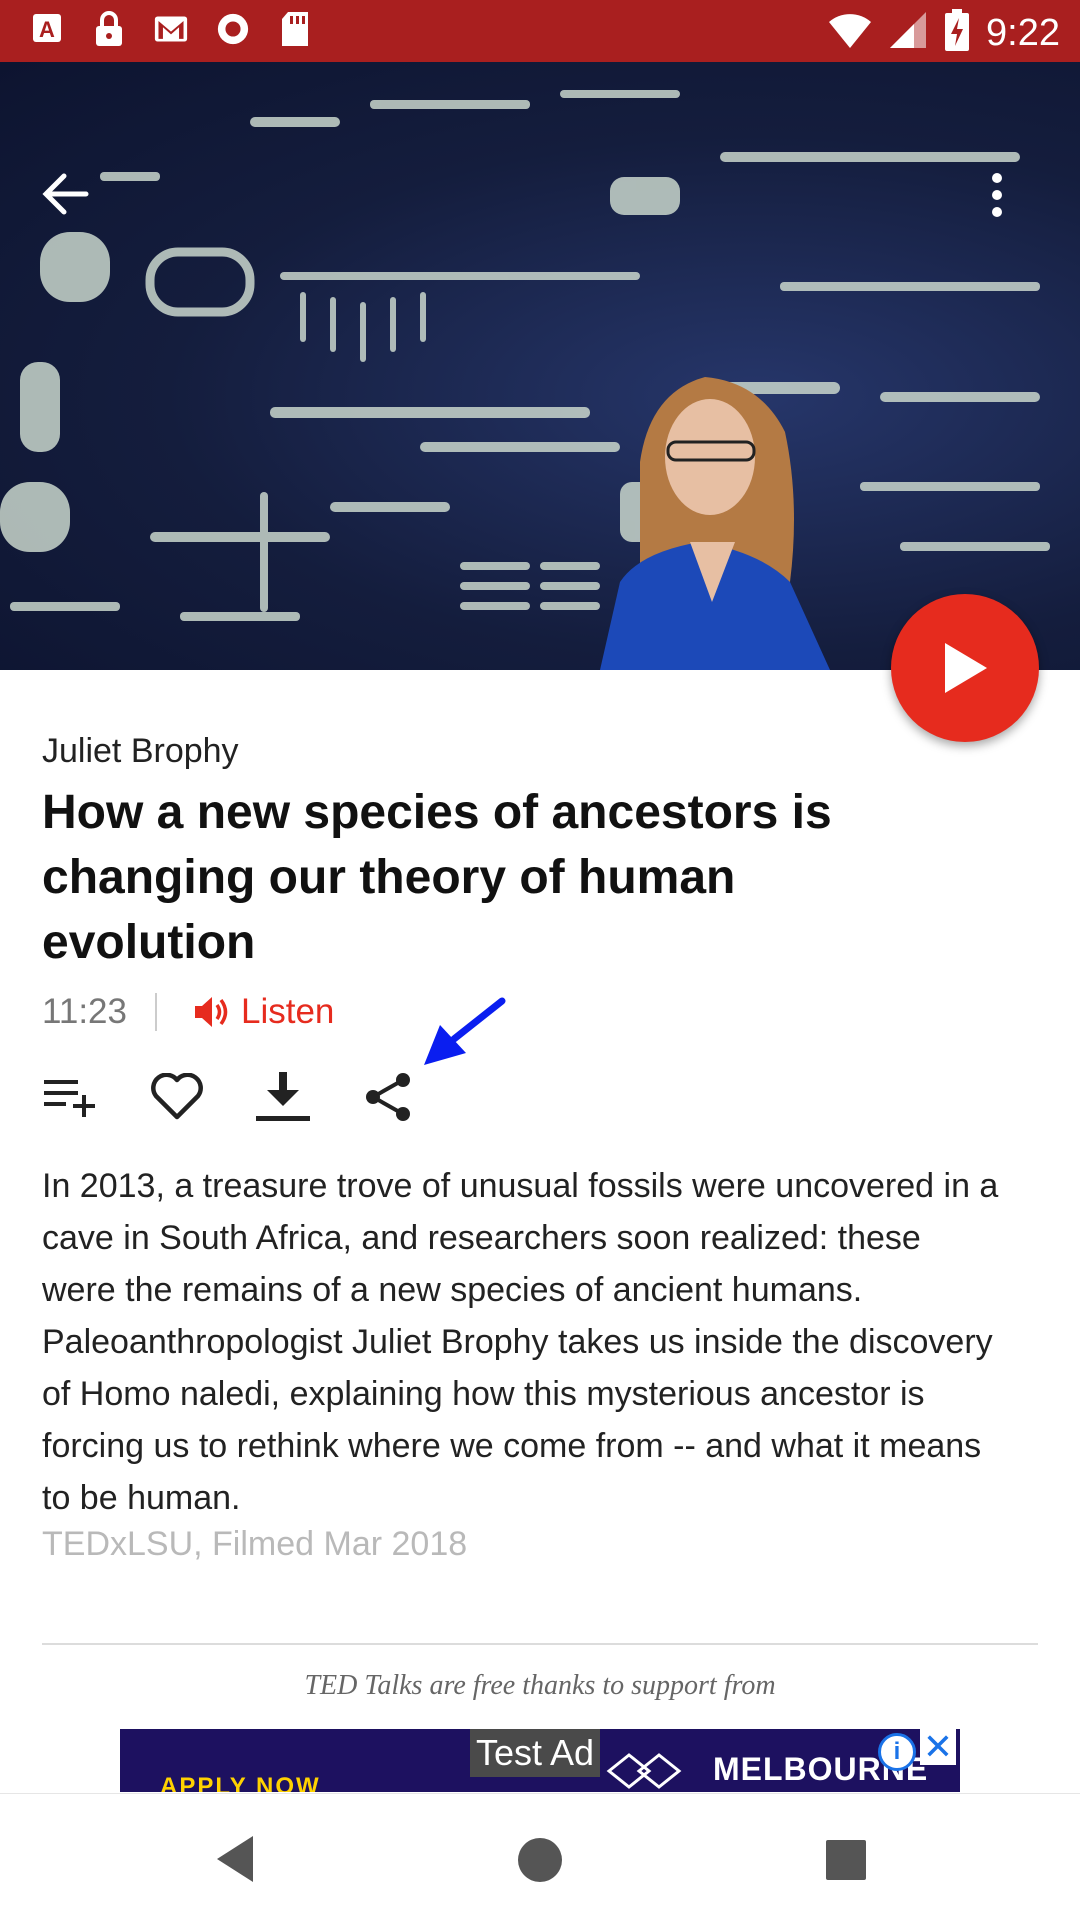 Image resolution: width=1080 pixels, height=1921 pixels. I want to click on clock: 9:22, so click(1023, 32).